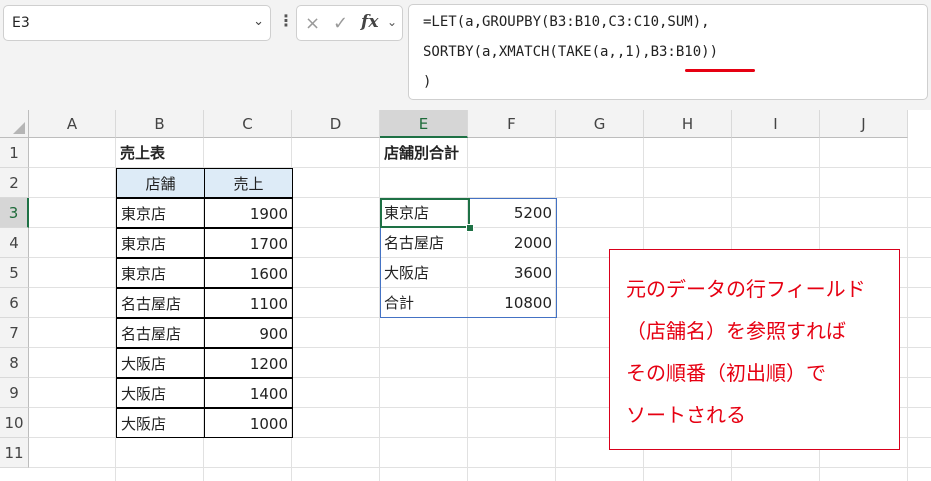 The width and height of the screenshot is (931, 481). Describe the element at coordinates (248, 423) in the screenshot. I see `sales-amount-cell: 1000` at that location.